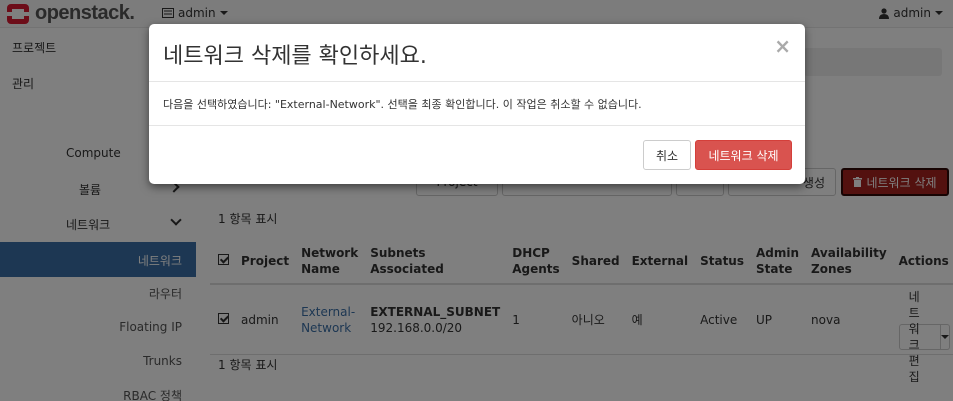  Describe the element at coordinates (667, 155) in the screenshot. I see `cancel-button: 취소` at that location.